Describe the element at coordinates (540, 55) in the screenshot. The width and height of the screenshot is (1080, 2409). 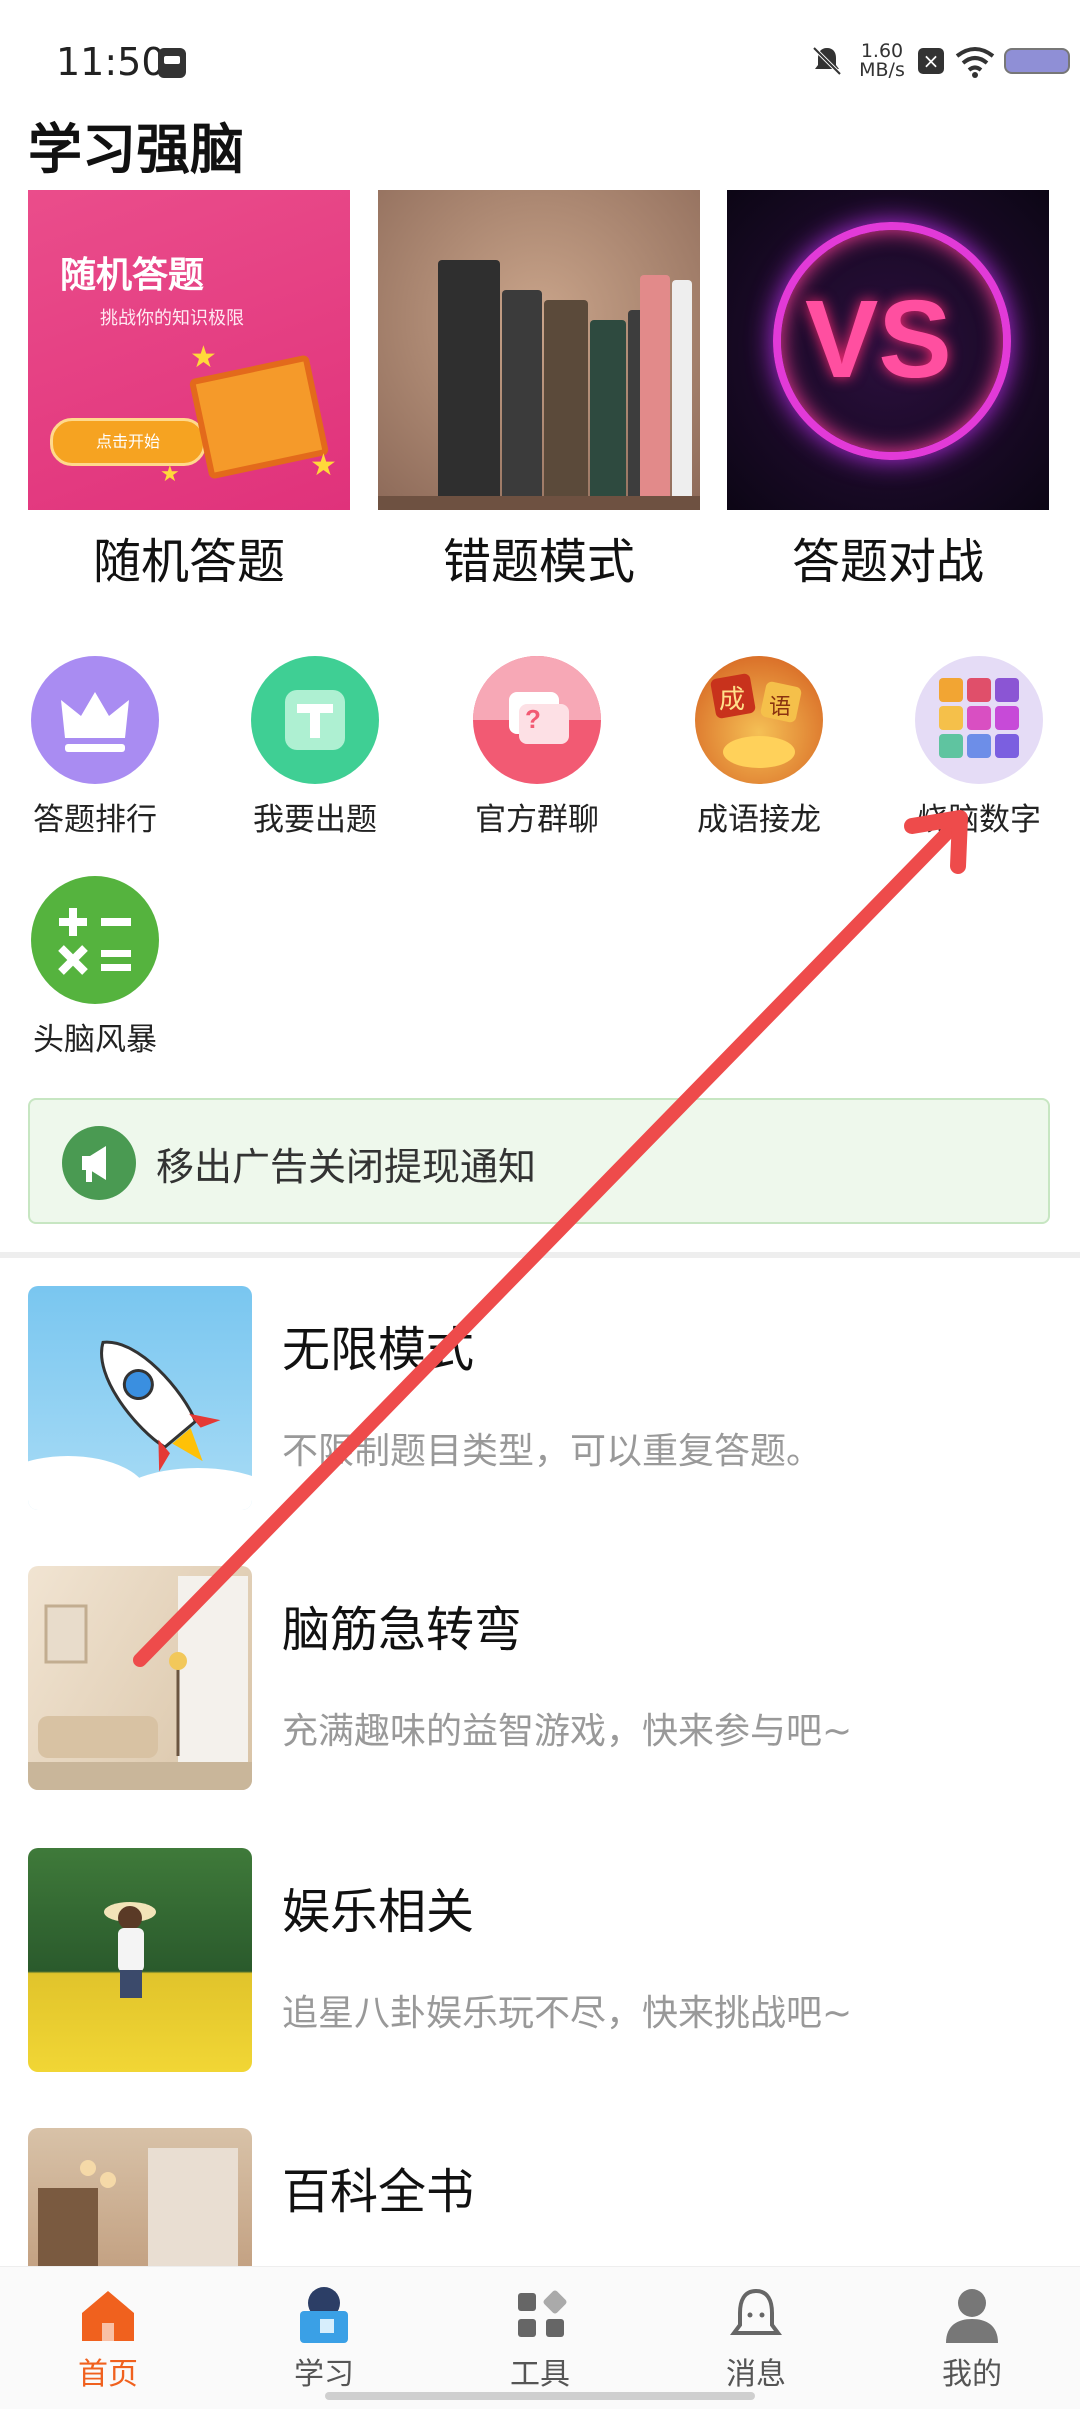
I see `status-bar: 11:50 1.60 MB/s ×` at that location.